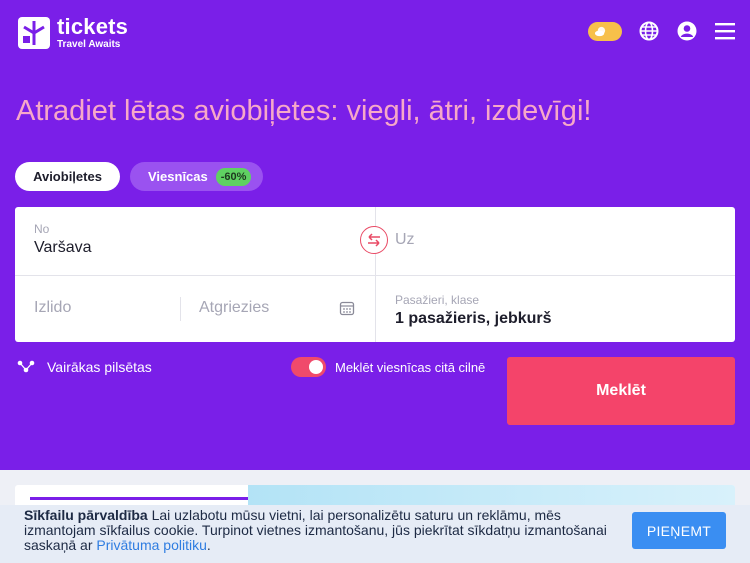 This screenshot has width=750, height=563. Describe the element at coordinates (316, 367) in the screenshot. I see `toggle-knob` at that location.